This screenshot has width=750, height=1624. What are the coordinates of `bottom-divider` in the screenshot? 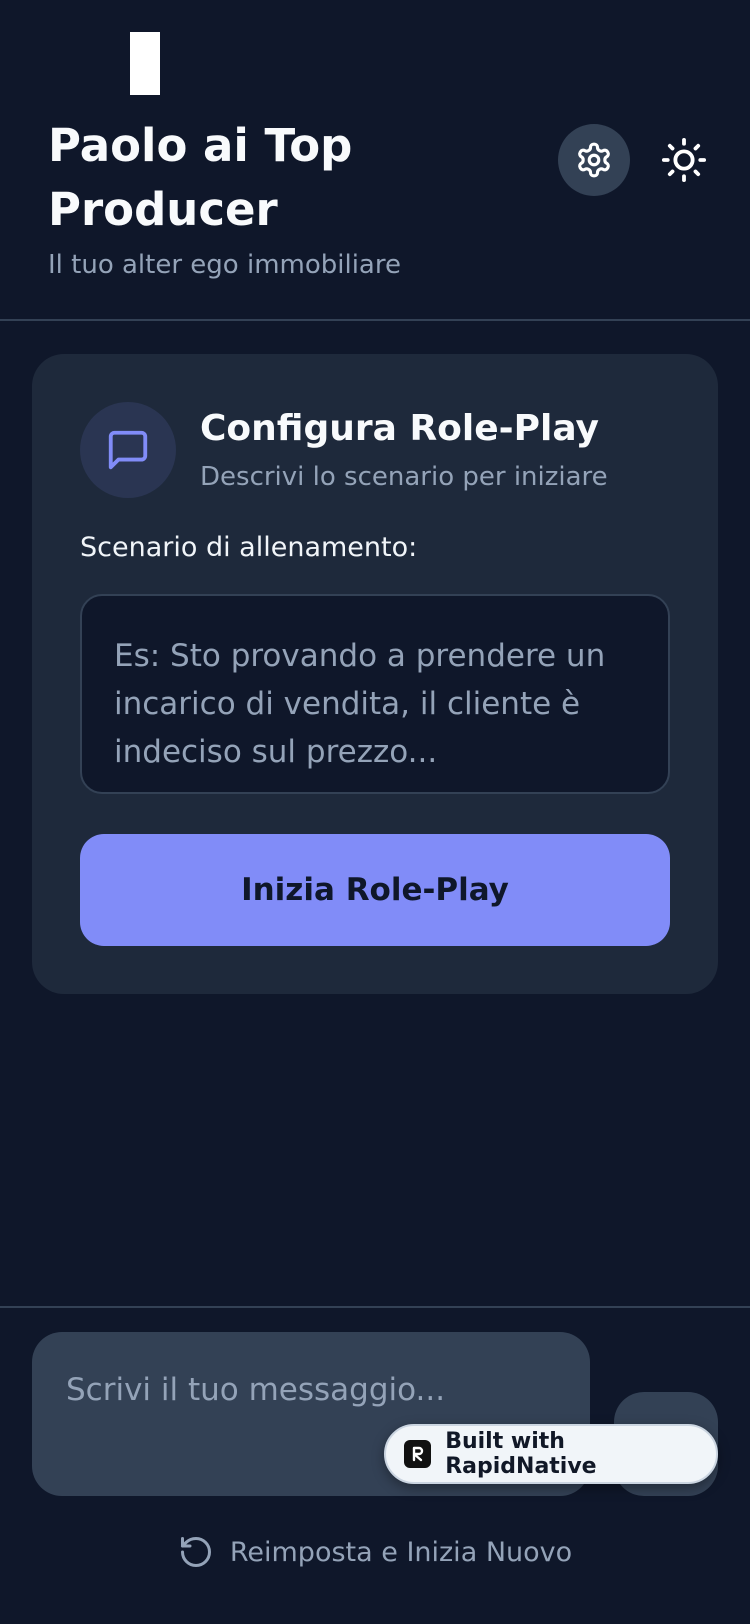 It's located at (375, 1307).